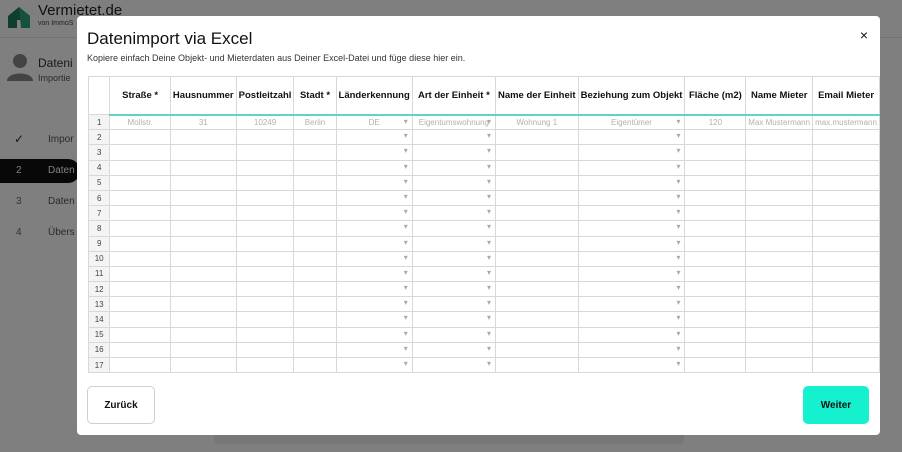 This screenshot has width=902, height=452. I want to click on row-number: 14, so click(99, 319).